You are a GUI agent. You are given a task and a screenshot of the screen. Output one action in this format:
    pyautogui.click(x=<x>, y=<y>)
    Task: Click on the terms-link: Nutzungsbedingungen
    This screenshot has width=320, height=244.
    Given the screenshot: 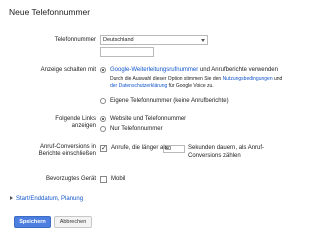 What is the action you would take?
    pyautogui.click(x=248, y=79)
    